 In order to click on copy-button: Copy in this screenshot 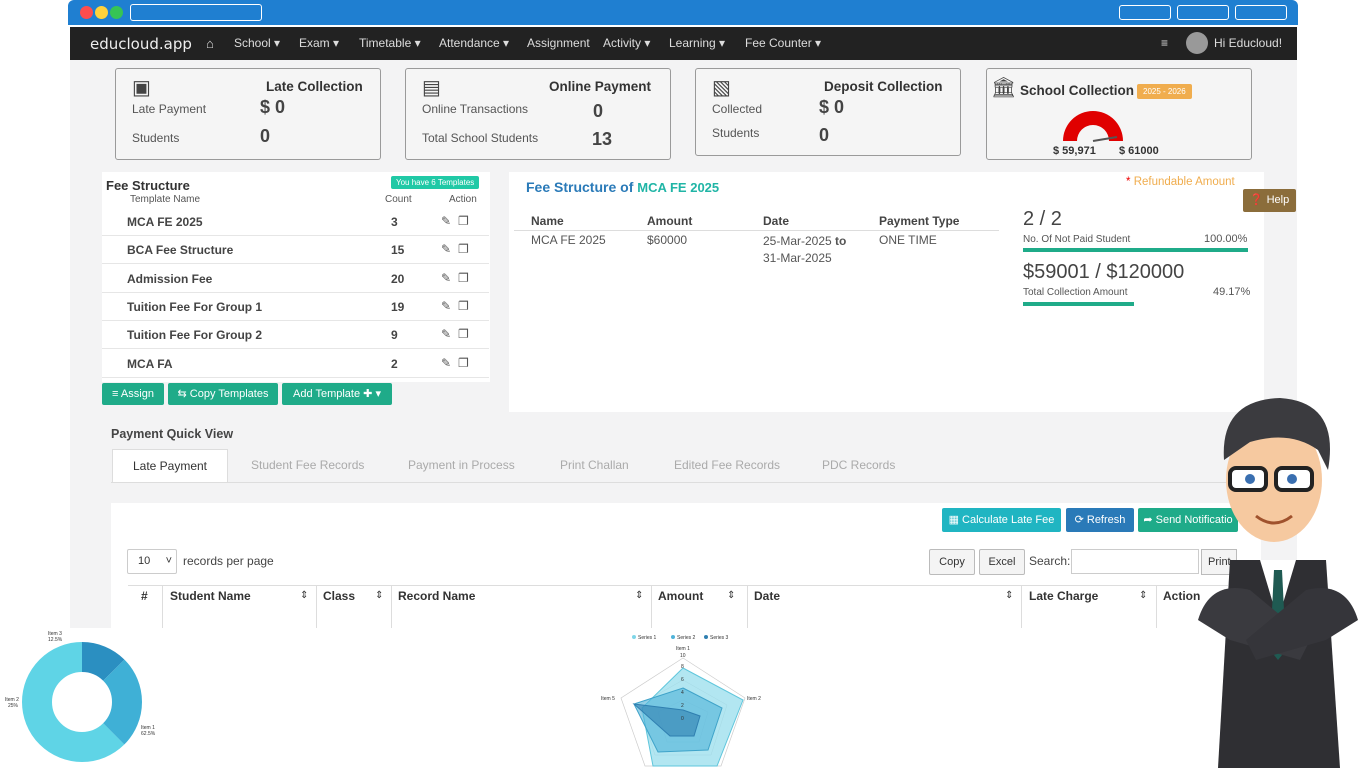, I will do `click(952, 562)`.